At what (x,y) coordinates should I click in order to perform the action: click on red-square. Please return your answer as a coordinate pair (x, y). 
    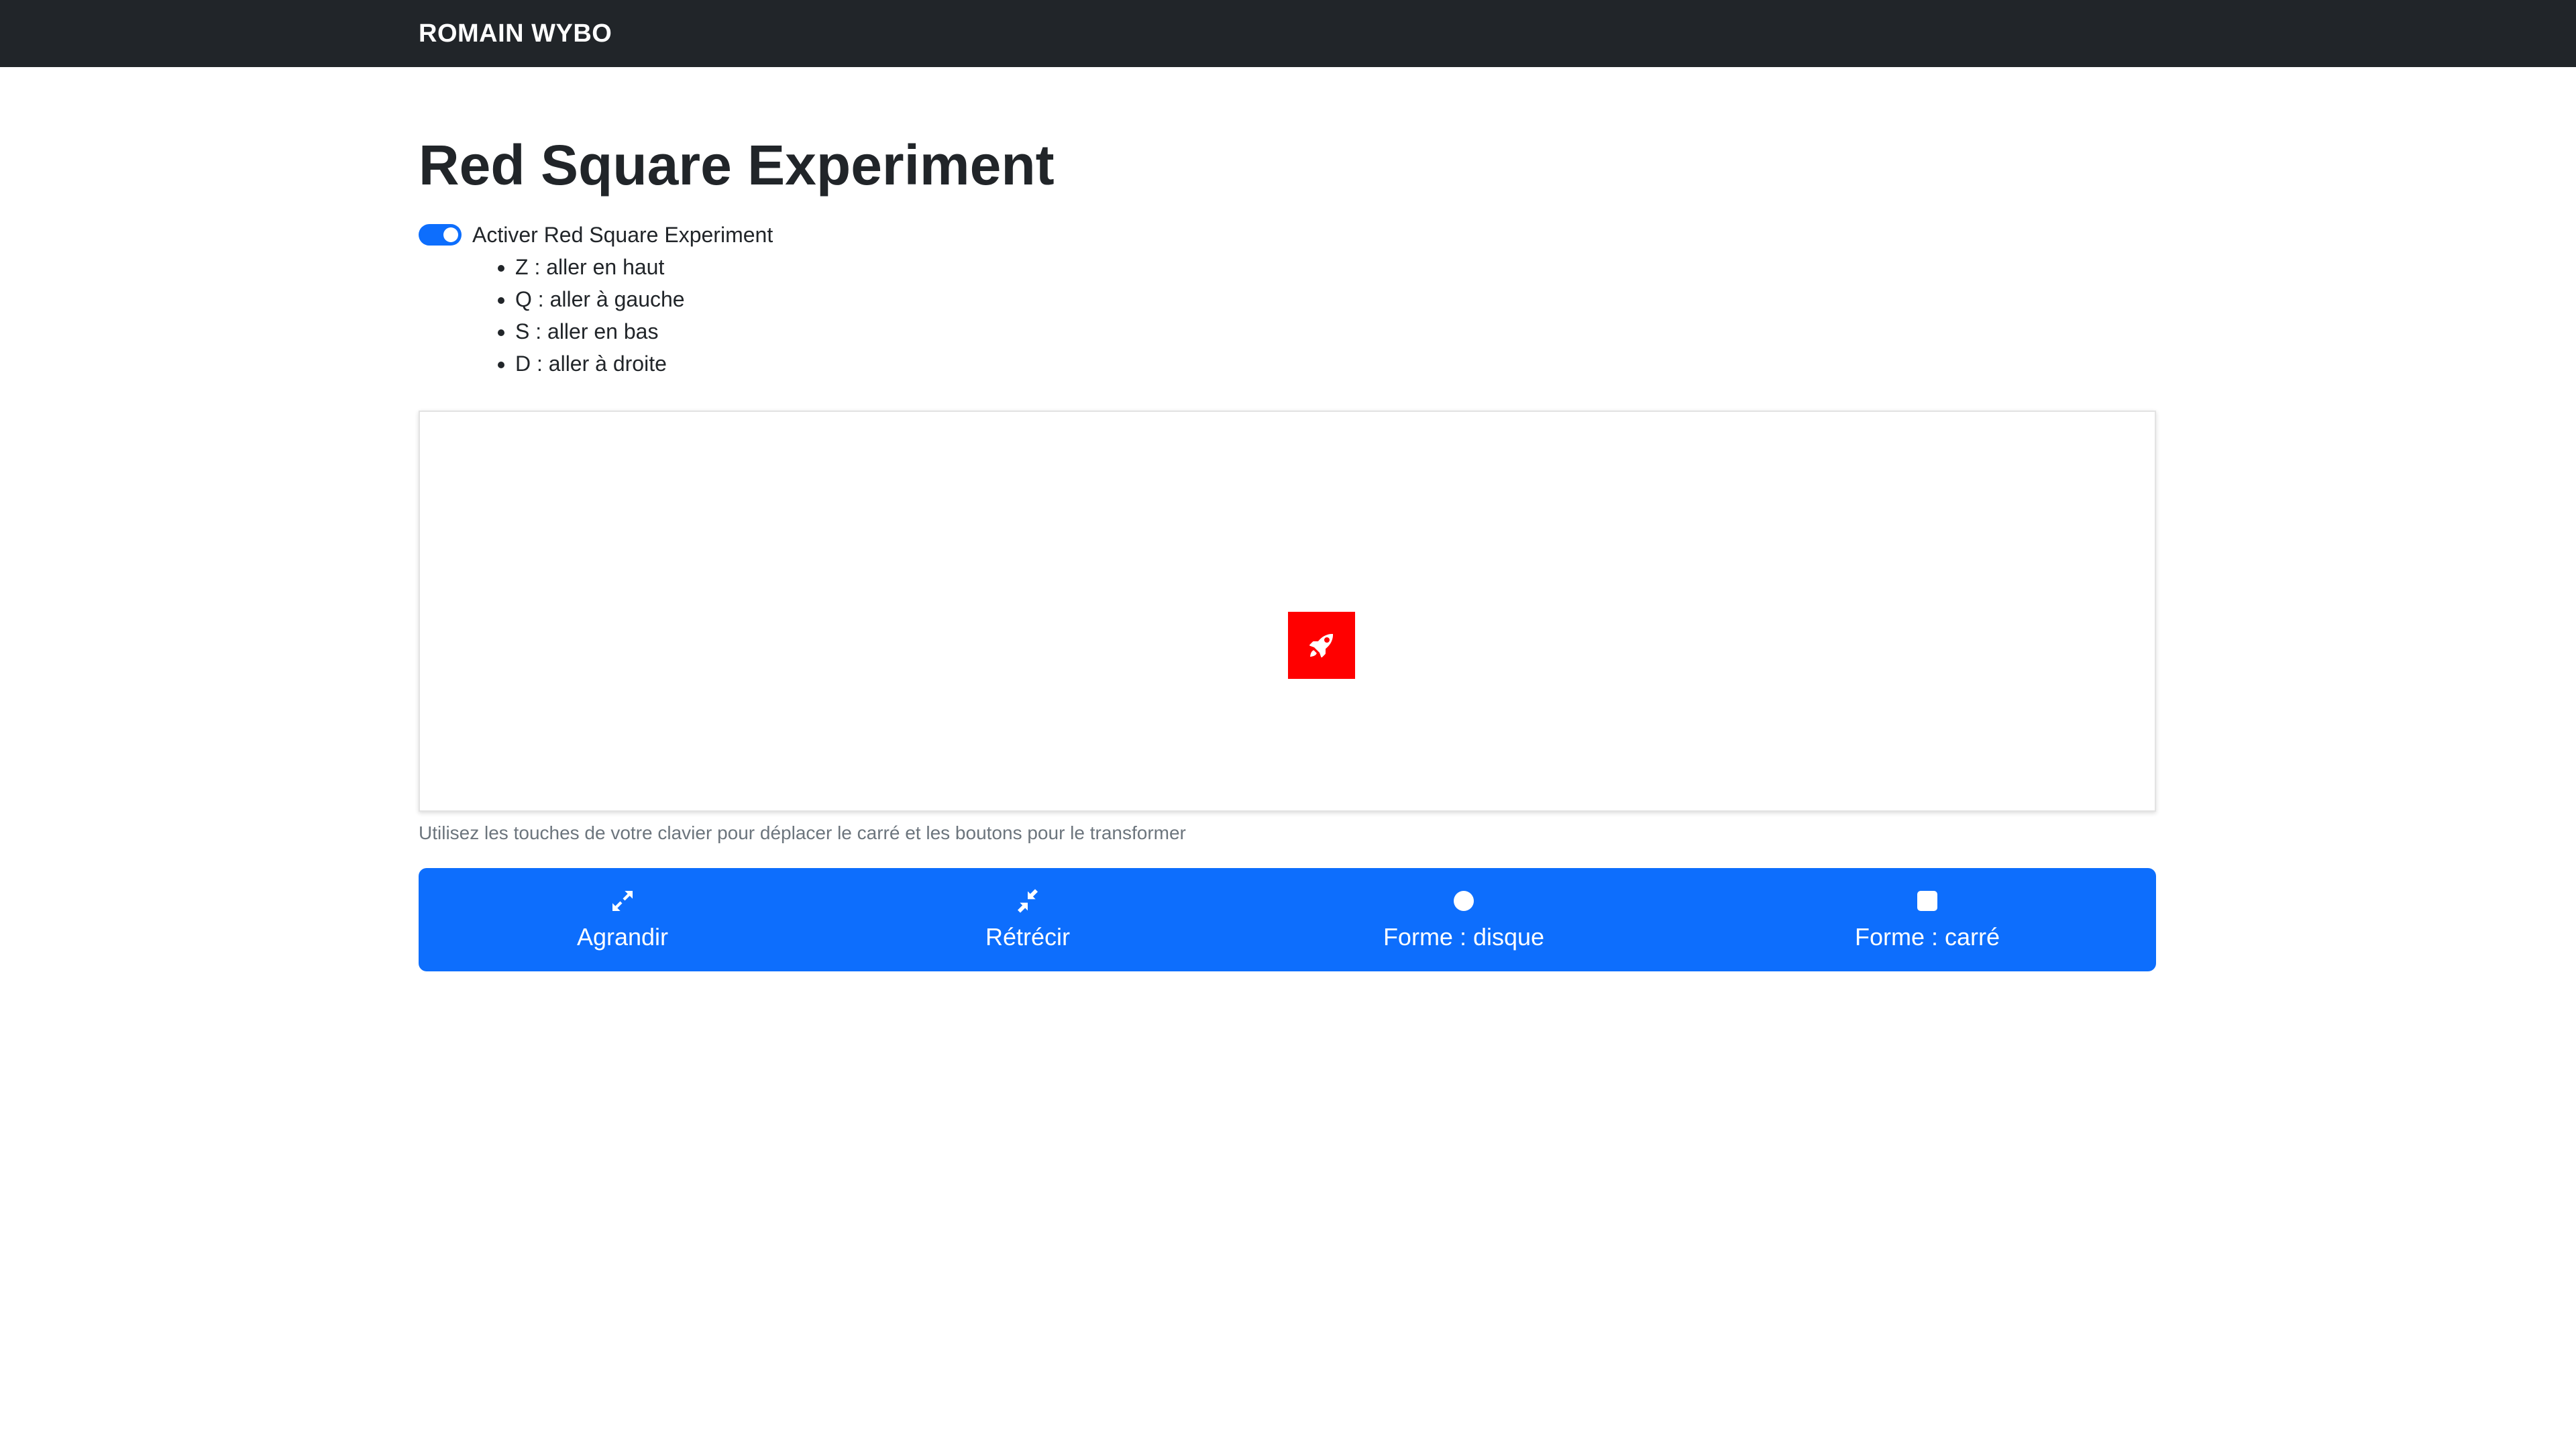
    Looking at the image, I should click on (1321, 645).